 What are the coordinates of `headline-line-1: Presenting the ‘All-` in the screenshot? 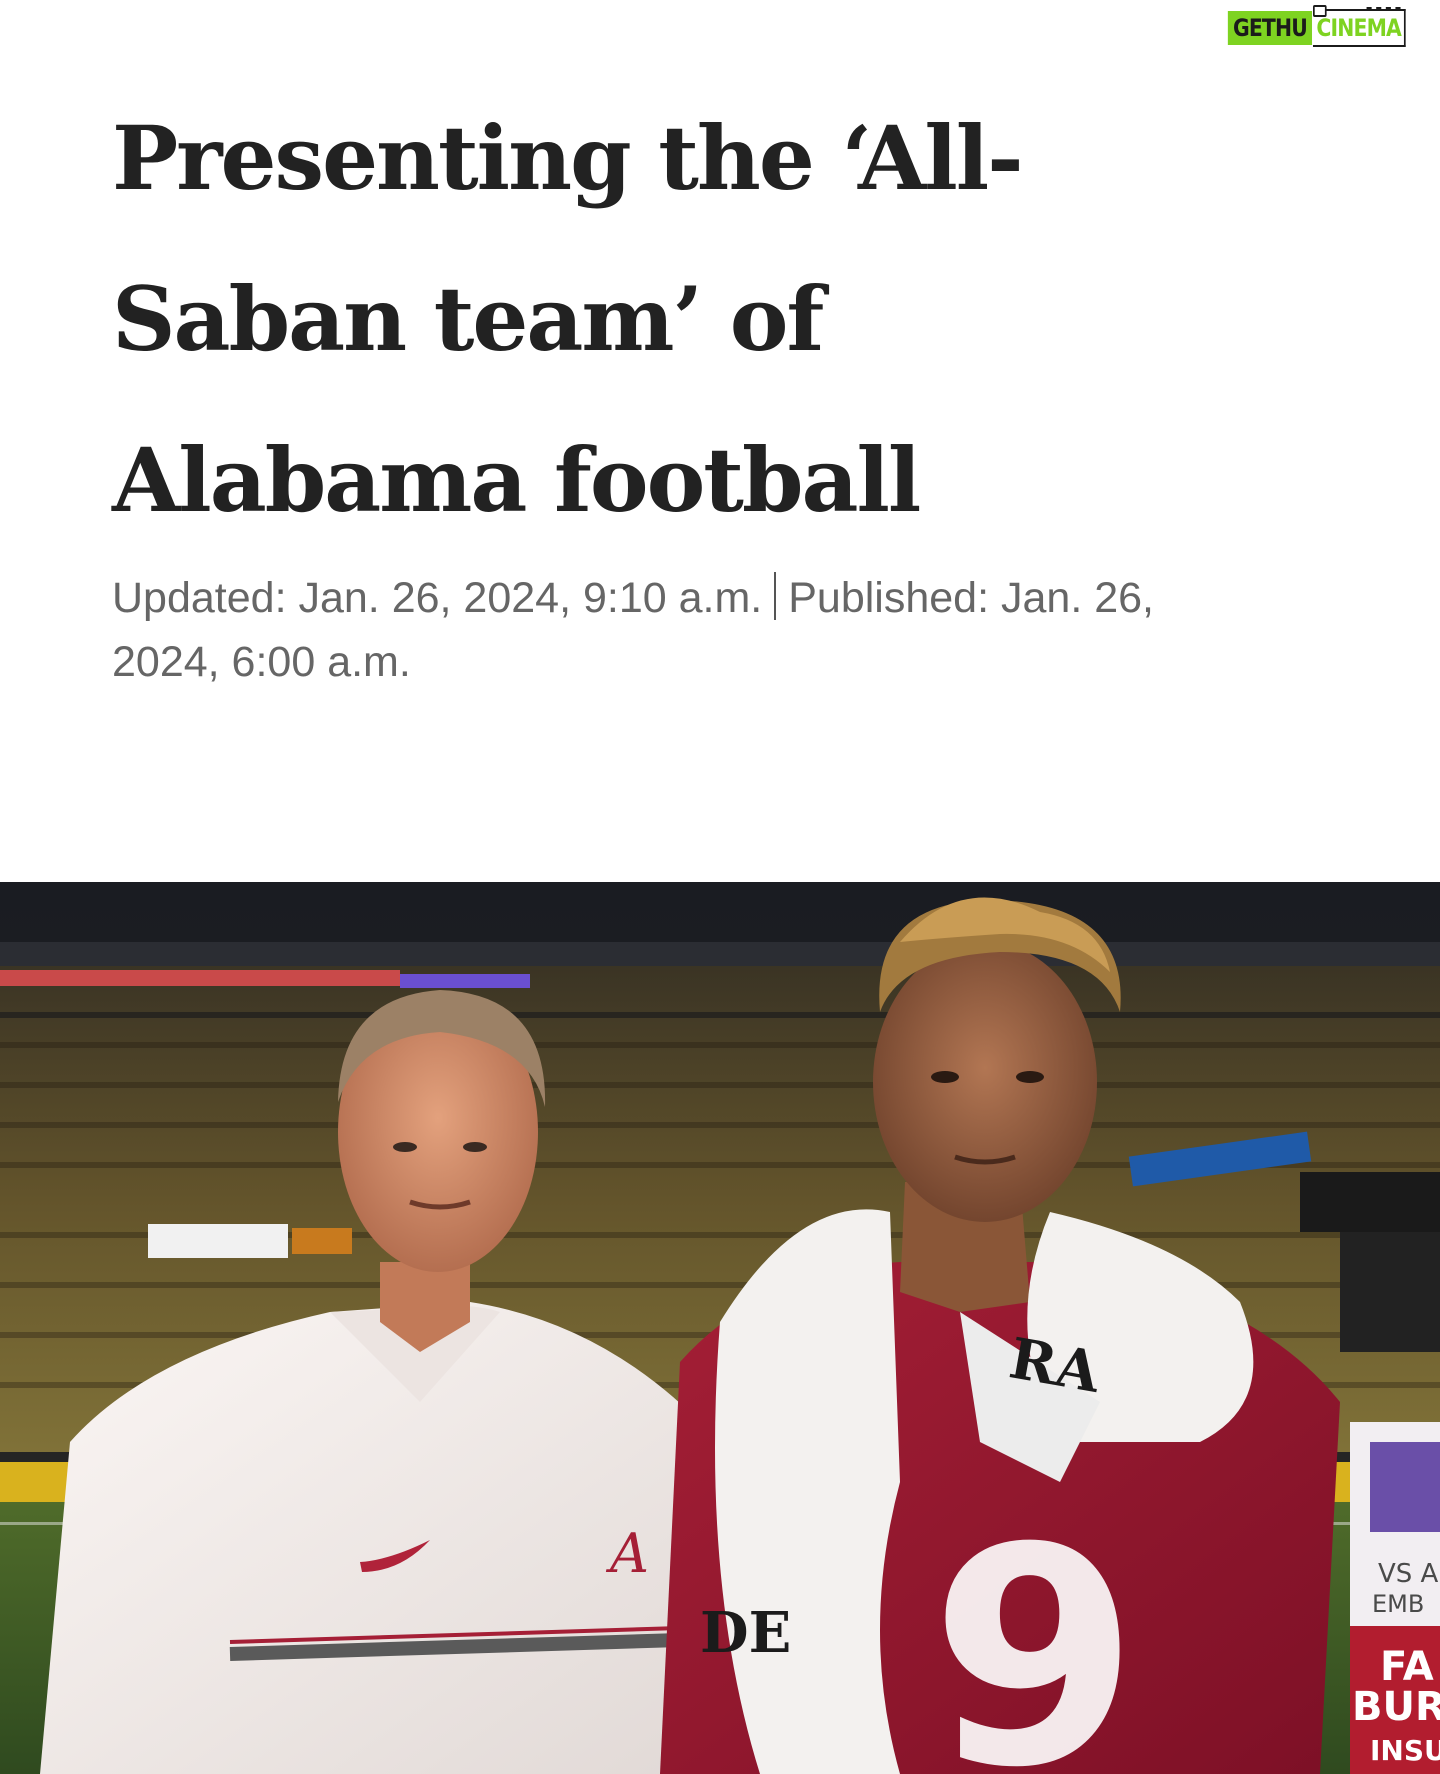 It's located at (568, 158).